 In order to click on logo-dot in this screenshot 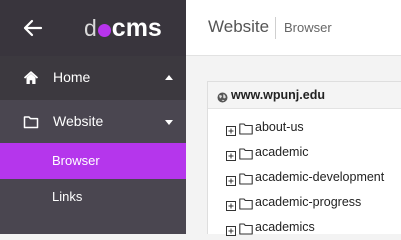, I will do `click(104, 30)`.